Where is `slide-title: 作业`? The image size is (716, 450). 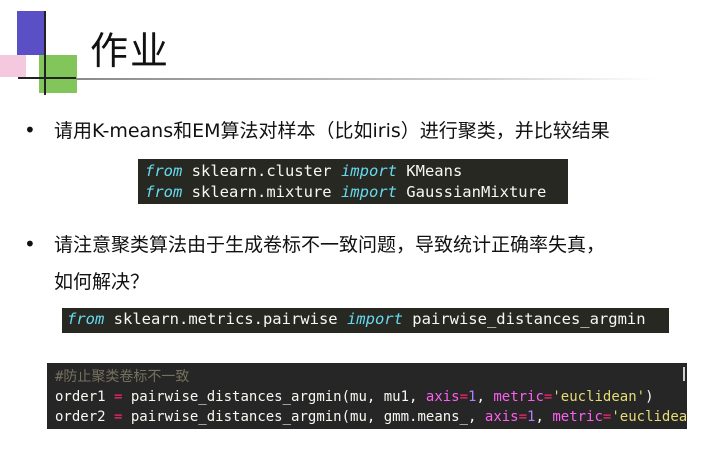 slide-title: 作业 is located at coordinates (130, 51).